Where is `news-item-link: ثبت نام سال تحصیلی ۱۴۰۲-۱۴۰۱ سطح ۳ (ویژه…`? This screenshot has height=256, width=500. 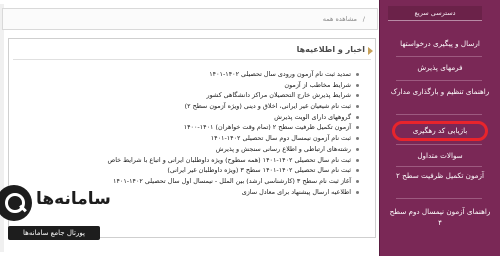
news-item-link: ثبت نام سال تحصیلی ۱۴۰۲-۱۴۰۱ سطح ۳ (ویژه… is located at coordinates (259, 170).